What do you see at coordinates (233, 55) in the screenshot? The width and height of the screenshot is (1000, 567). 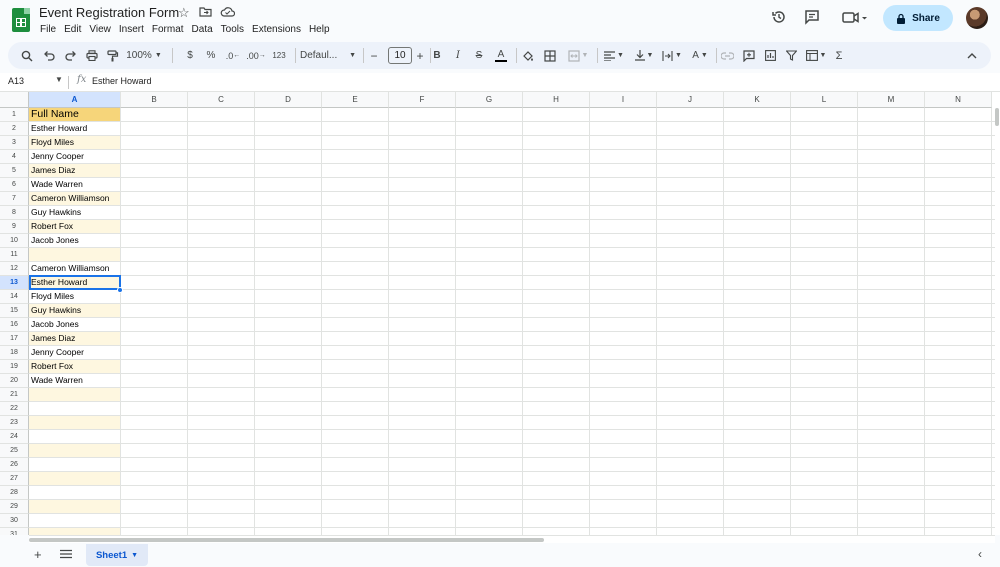 I see `decrease-decimal-button: .0 ←` at bounding box center [233, 55].